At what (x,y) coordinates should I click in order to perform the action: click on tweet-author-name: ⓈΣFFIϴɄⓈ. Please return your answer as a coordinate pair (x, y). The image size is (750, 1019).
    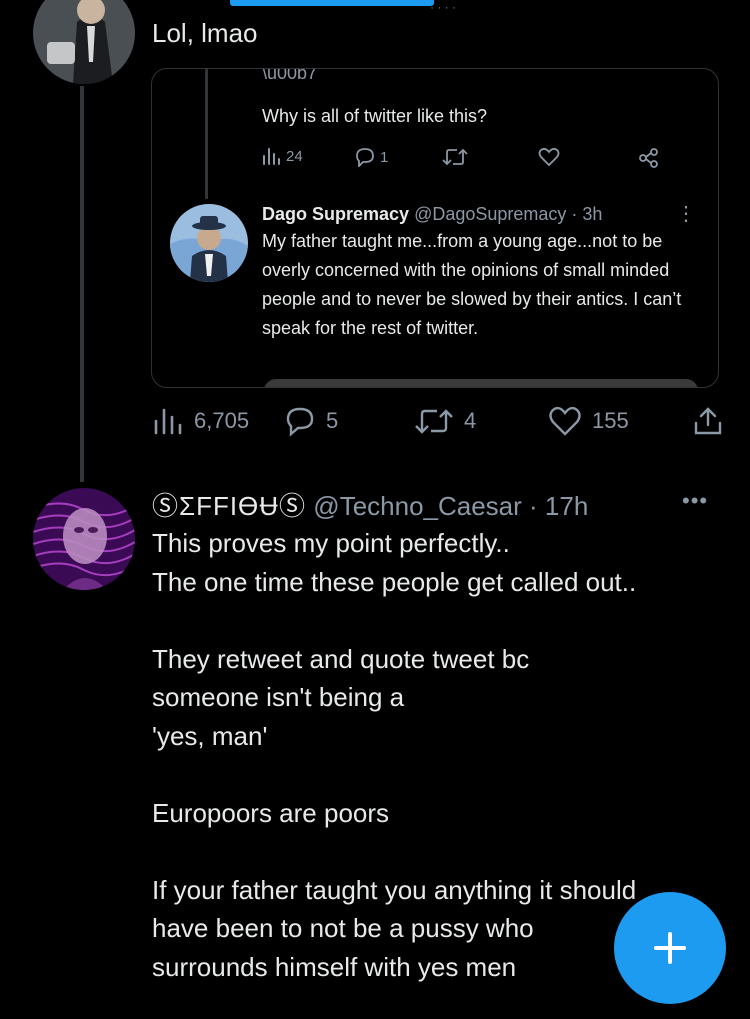
    Looking at the image, I should click on (229, 506).